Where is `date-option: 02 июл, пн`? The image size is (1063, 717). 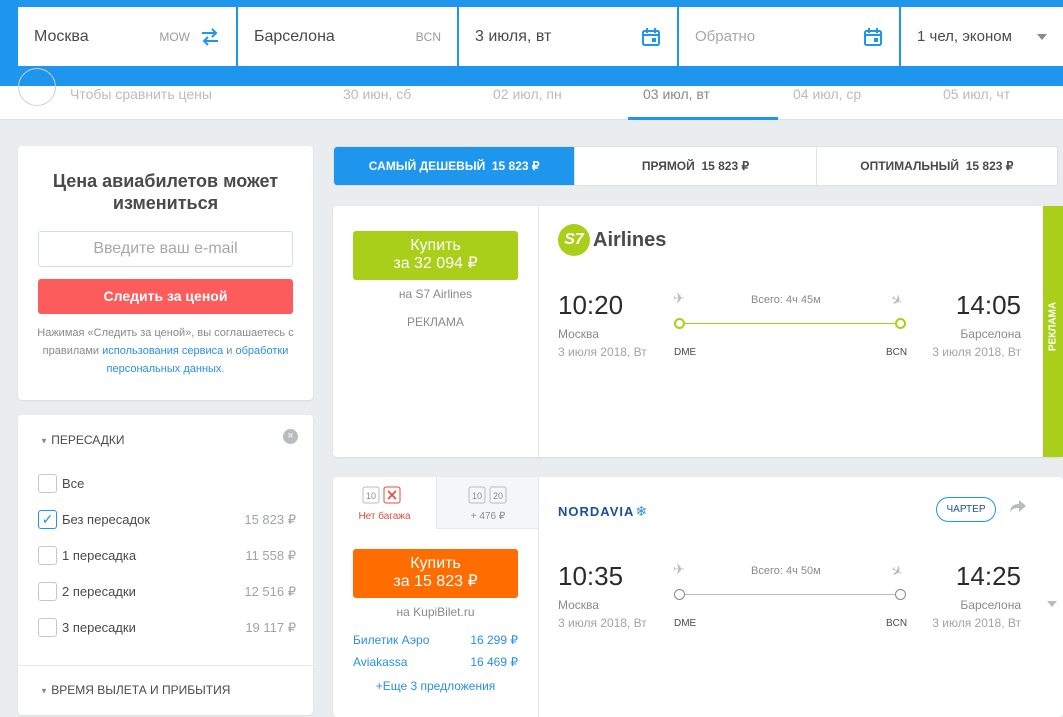 date-option: 02 июл, пн is located at coordinates (527, 94).